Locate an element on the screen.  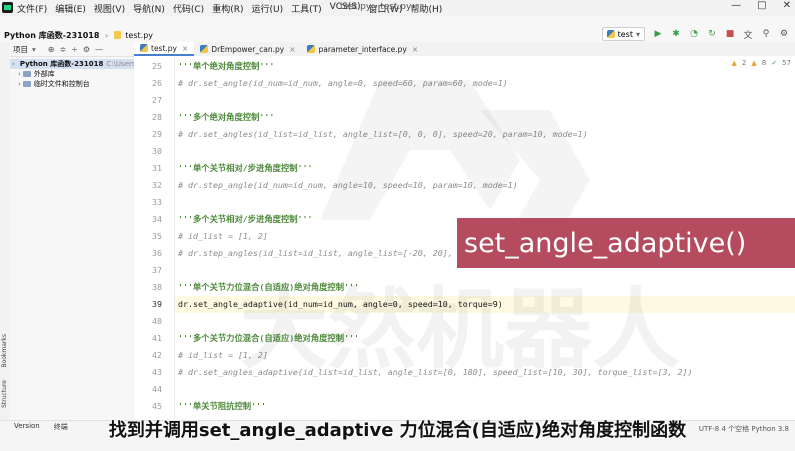
menu-item-6: 运行(U) is located at coordinates (267, 8).